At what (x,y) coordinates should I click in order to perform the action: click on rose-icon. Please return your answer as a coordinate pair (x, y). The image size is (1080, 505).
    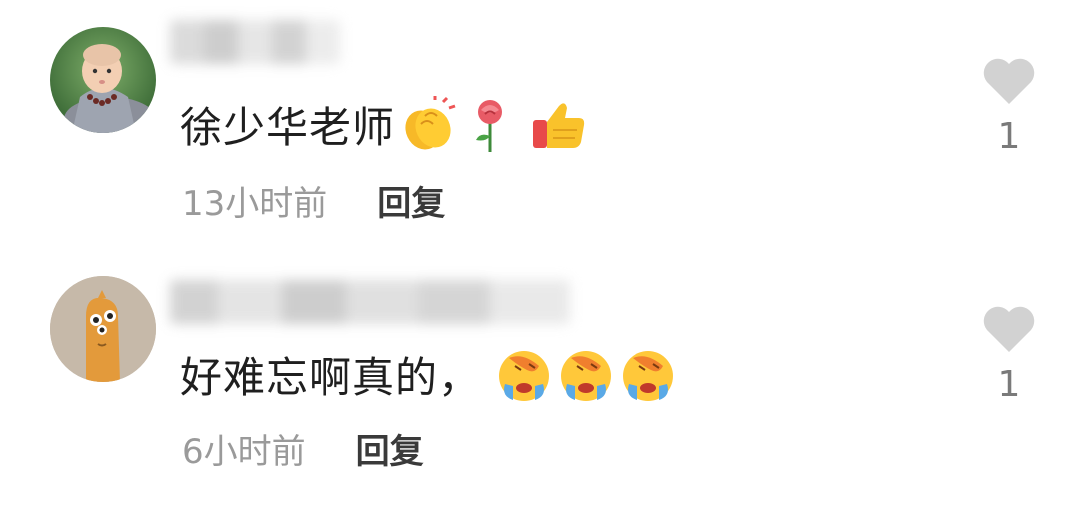
    Looking at the image, I should click on (490, 125).